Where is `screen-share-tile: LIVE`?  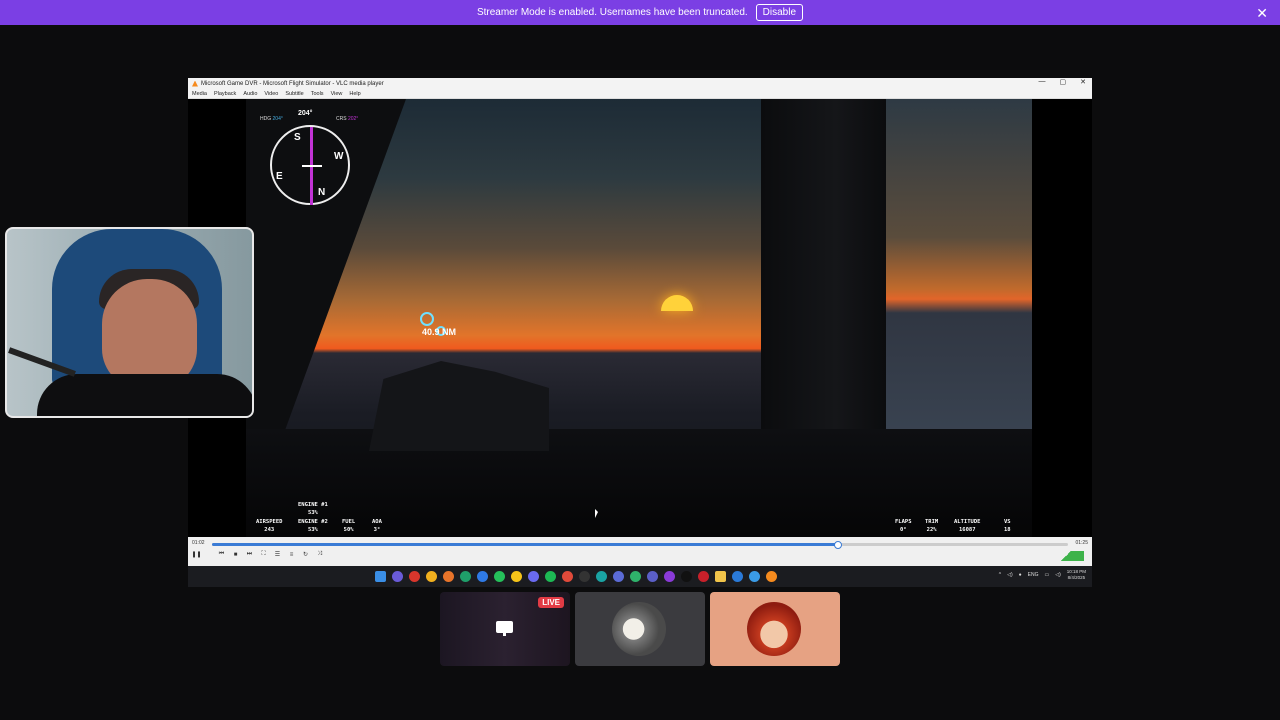
screen-share-tile: LIVE is located at coordinates (505, 629).